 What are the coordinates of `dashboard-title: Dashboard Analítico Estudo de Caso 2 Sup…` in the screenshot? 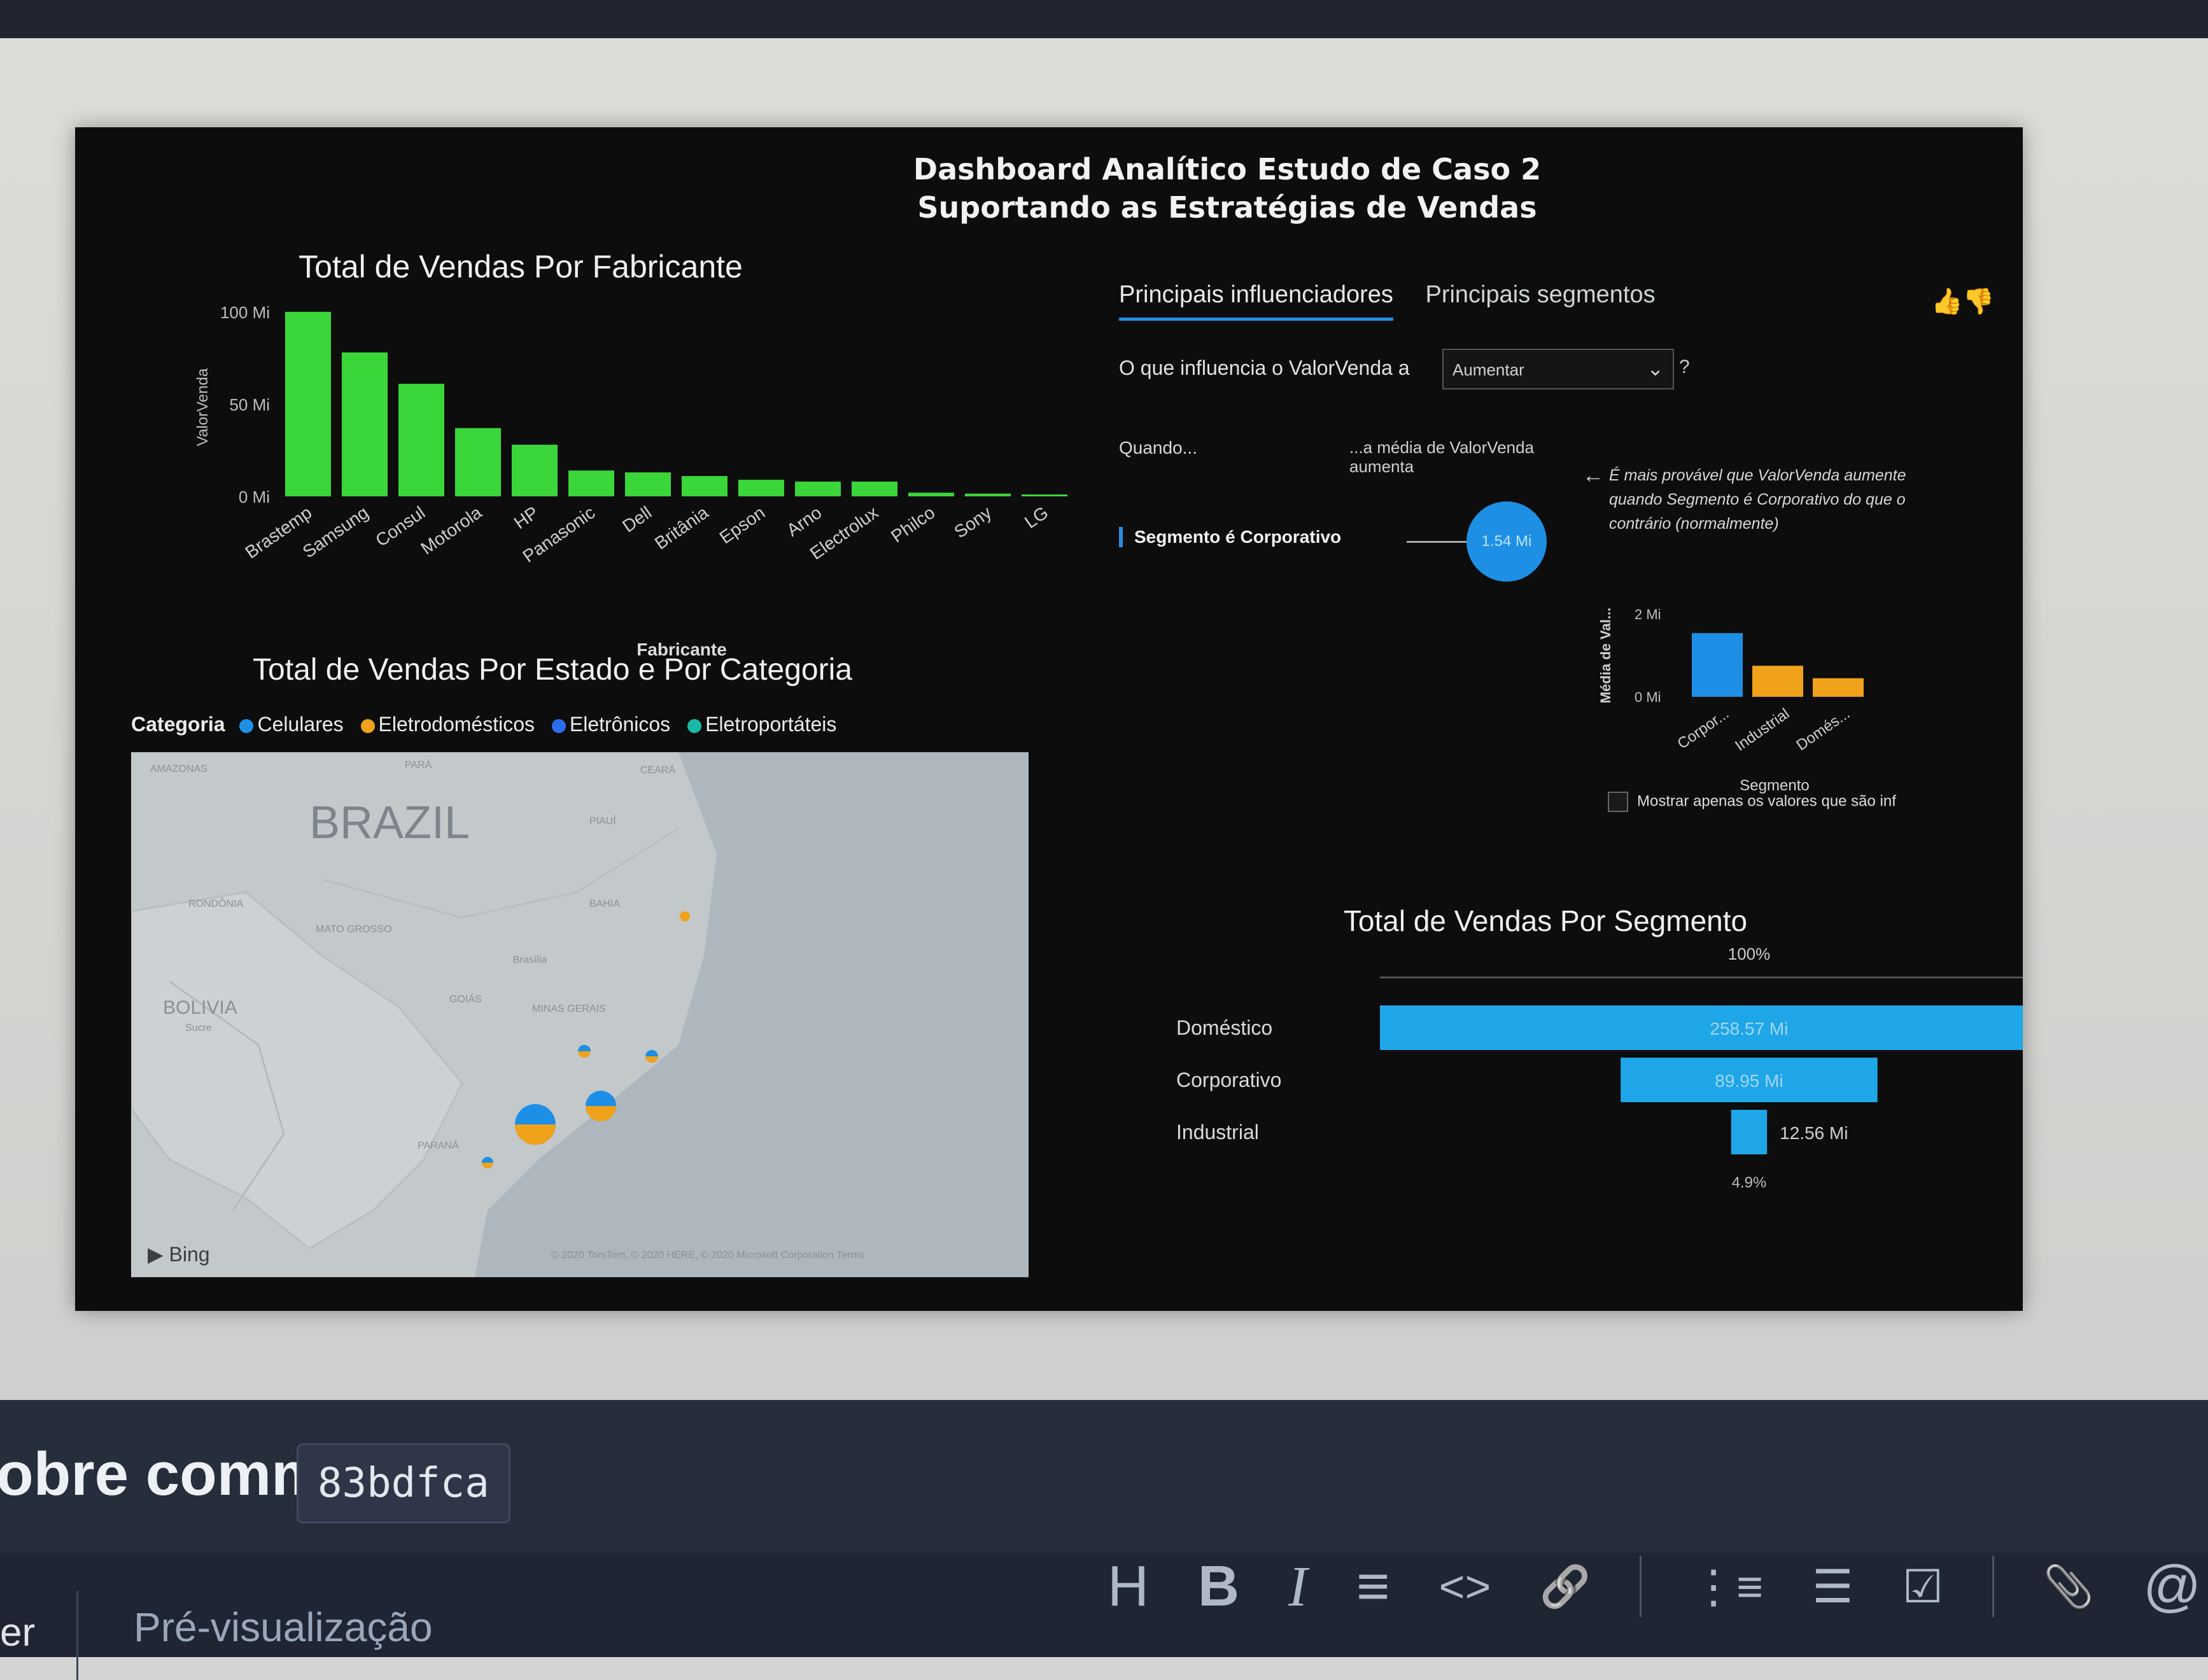 It's located at (1227, 188).